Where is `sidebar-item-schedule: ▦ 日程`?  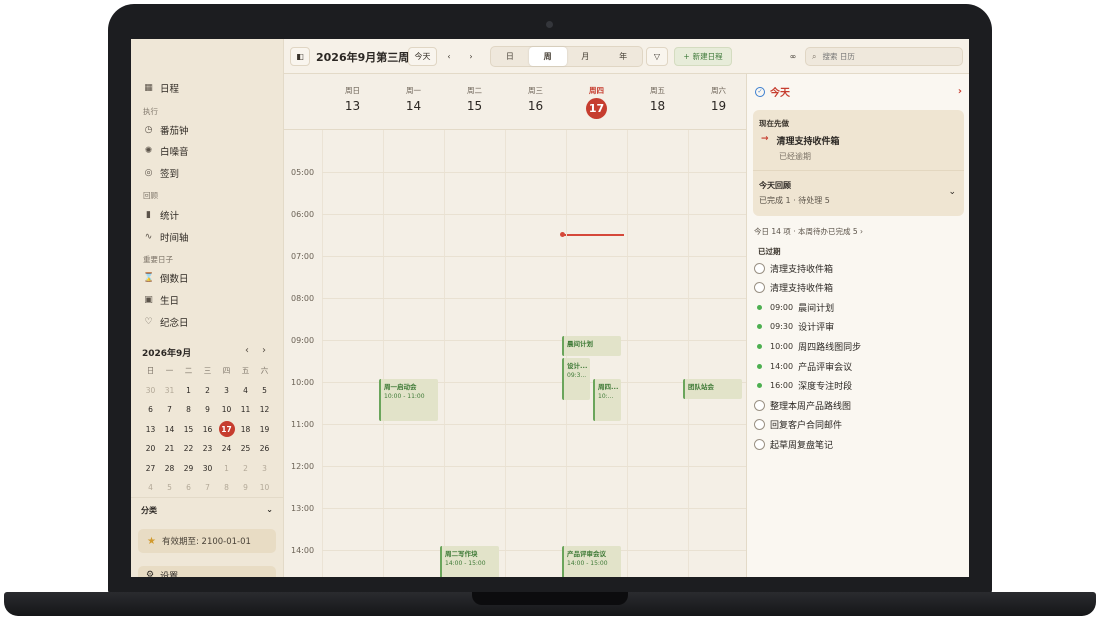 sidebar-item-schedule: ▦ 日程 is located at coordinates (161, 88).